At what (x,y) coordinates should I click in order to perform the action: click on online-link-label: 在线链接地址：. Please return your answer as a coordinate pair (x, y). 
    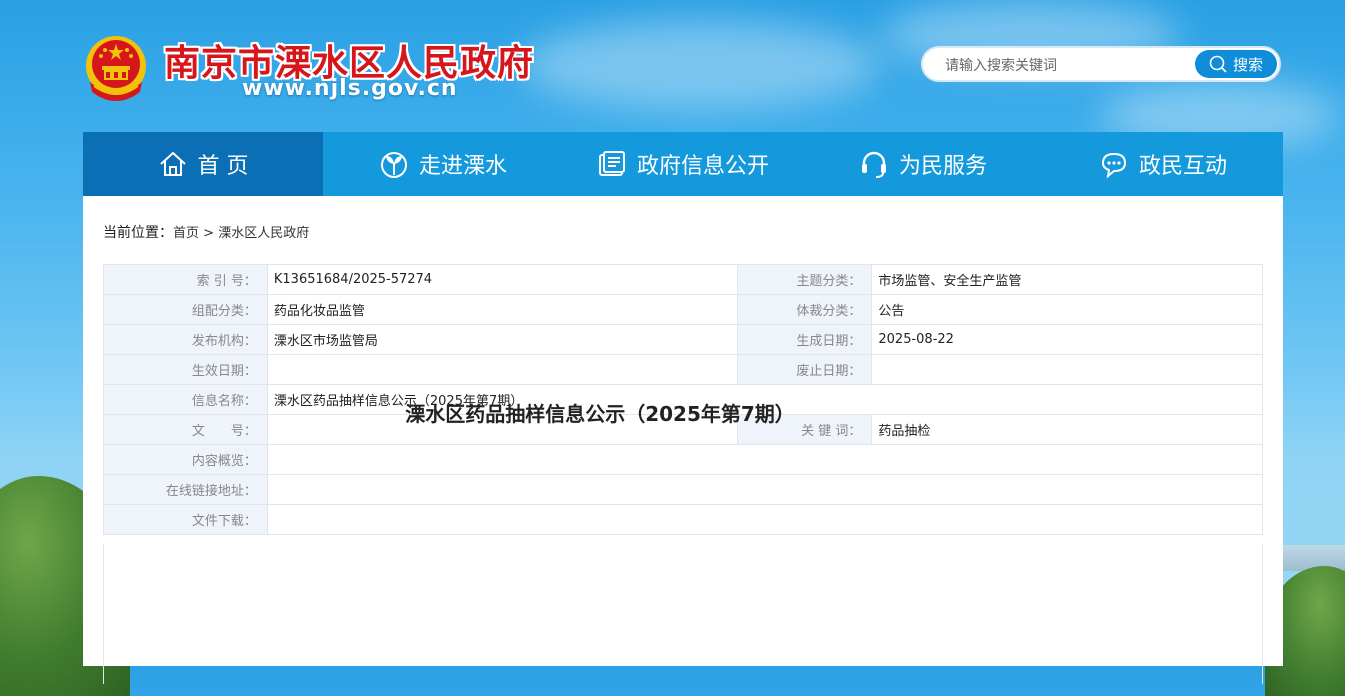
    Looking at the image, I should click on (185, 489).